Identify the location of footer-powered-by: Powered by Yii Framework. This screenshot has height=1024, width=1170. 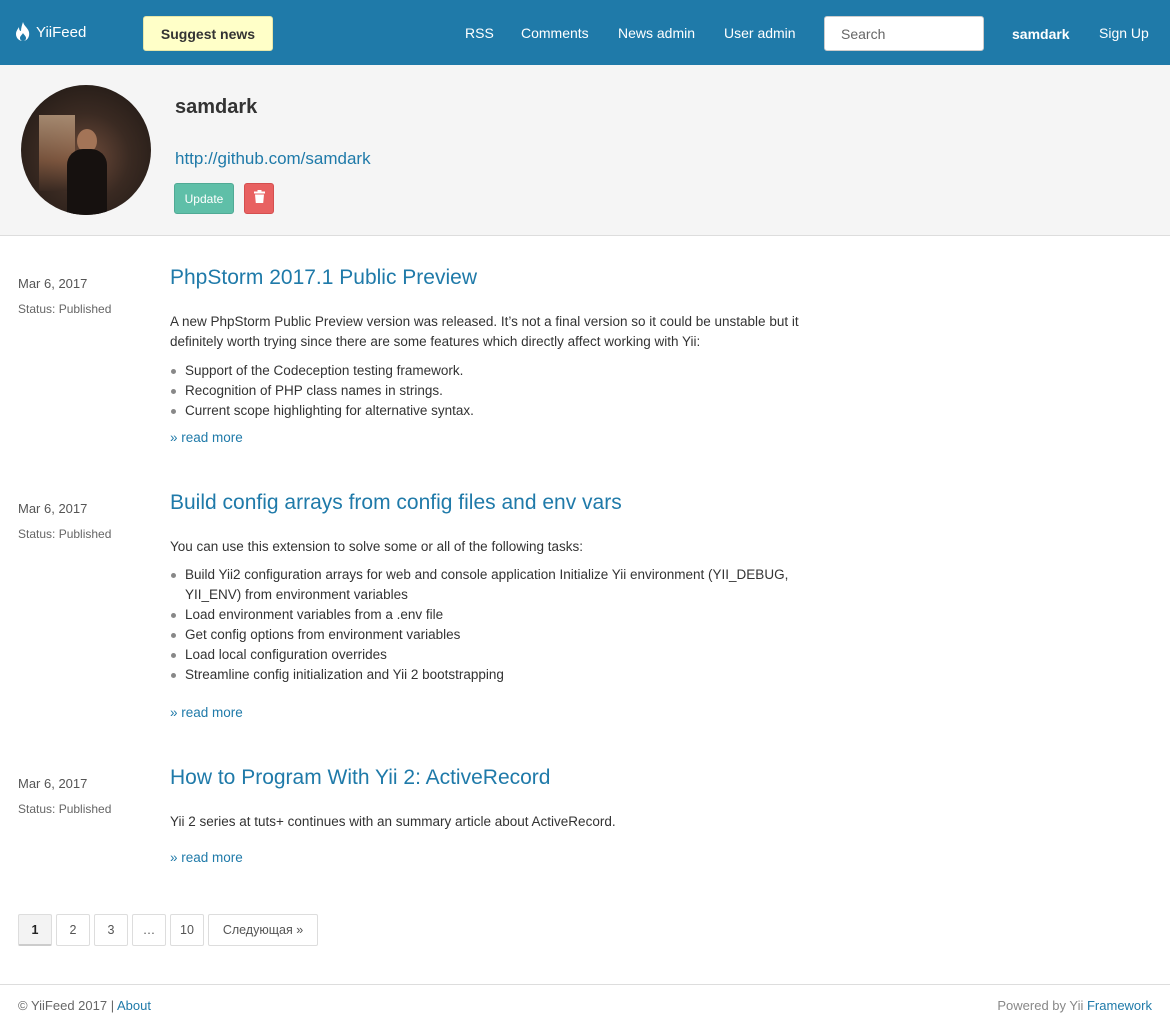
(1074, 1005).